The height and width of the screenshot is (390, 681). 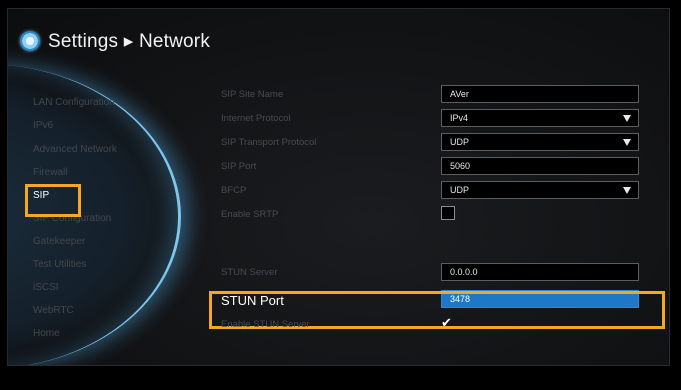 I want to click on enable-stun-server-label: Enable STUN Server, so click(x=265, y=324).